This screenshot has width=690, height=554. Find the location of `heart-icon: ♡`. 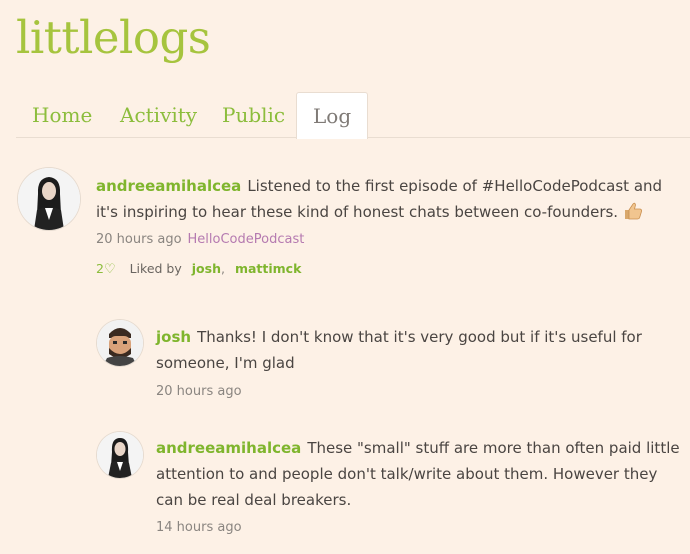

heart-icon: ♡ is located at coordinates (110, 269).